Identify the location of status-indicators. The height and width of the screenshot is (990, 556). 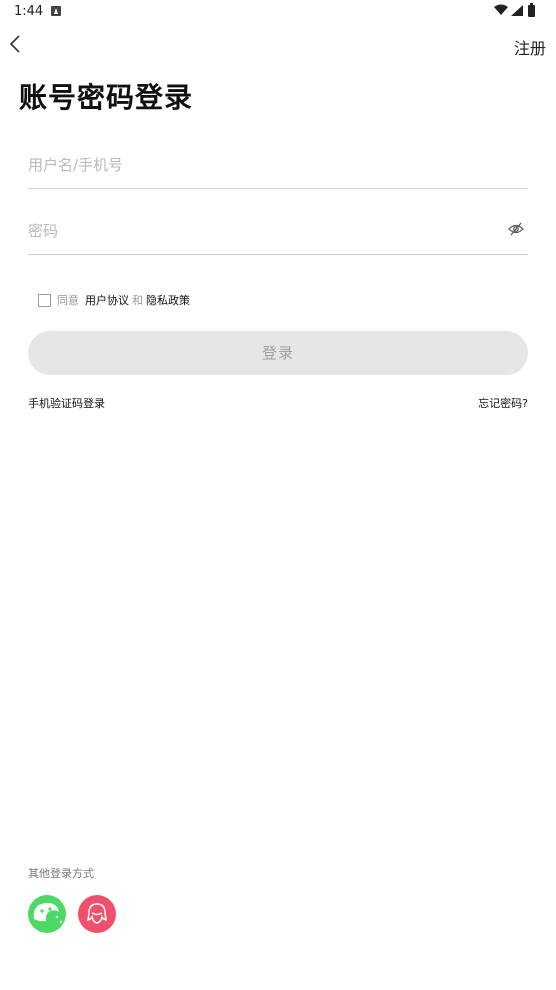
(519, 10).